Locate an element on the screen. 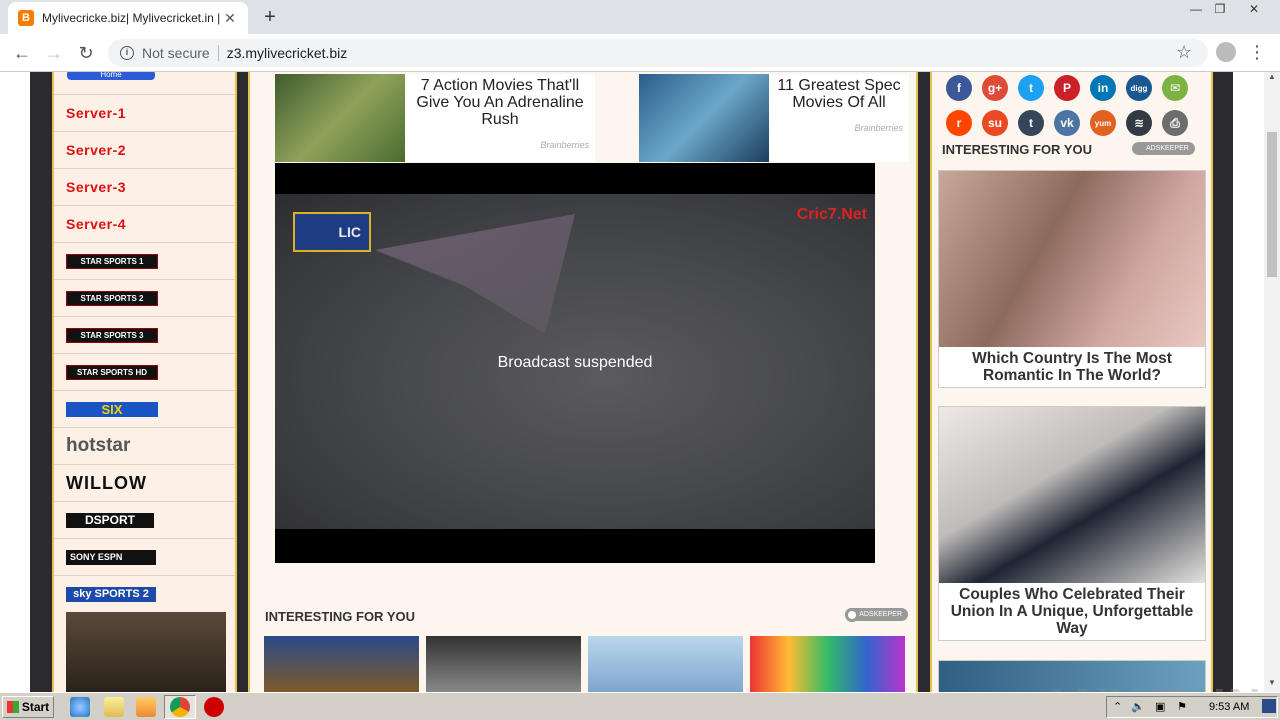 The image size is (1280, 720). opera-icon is located at coordinates (214, 707).